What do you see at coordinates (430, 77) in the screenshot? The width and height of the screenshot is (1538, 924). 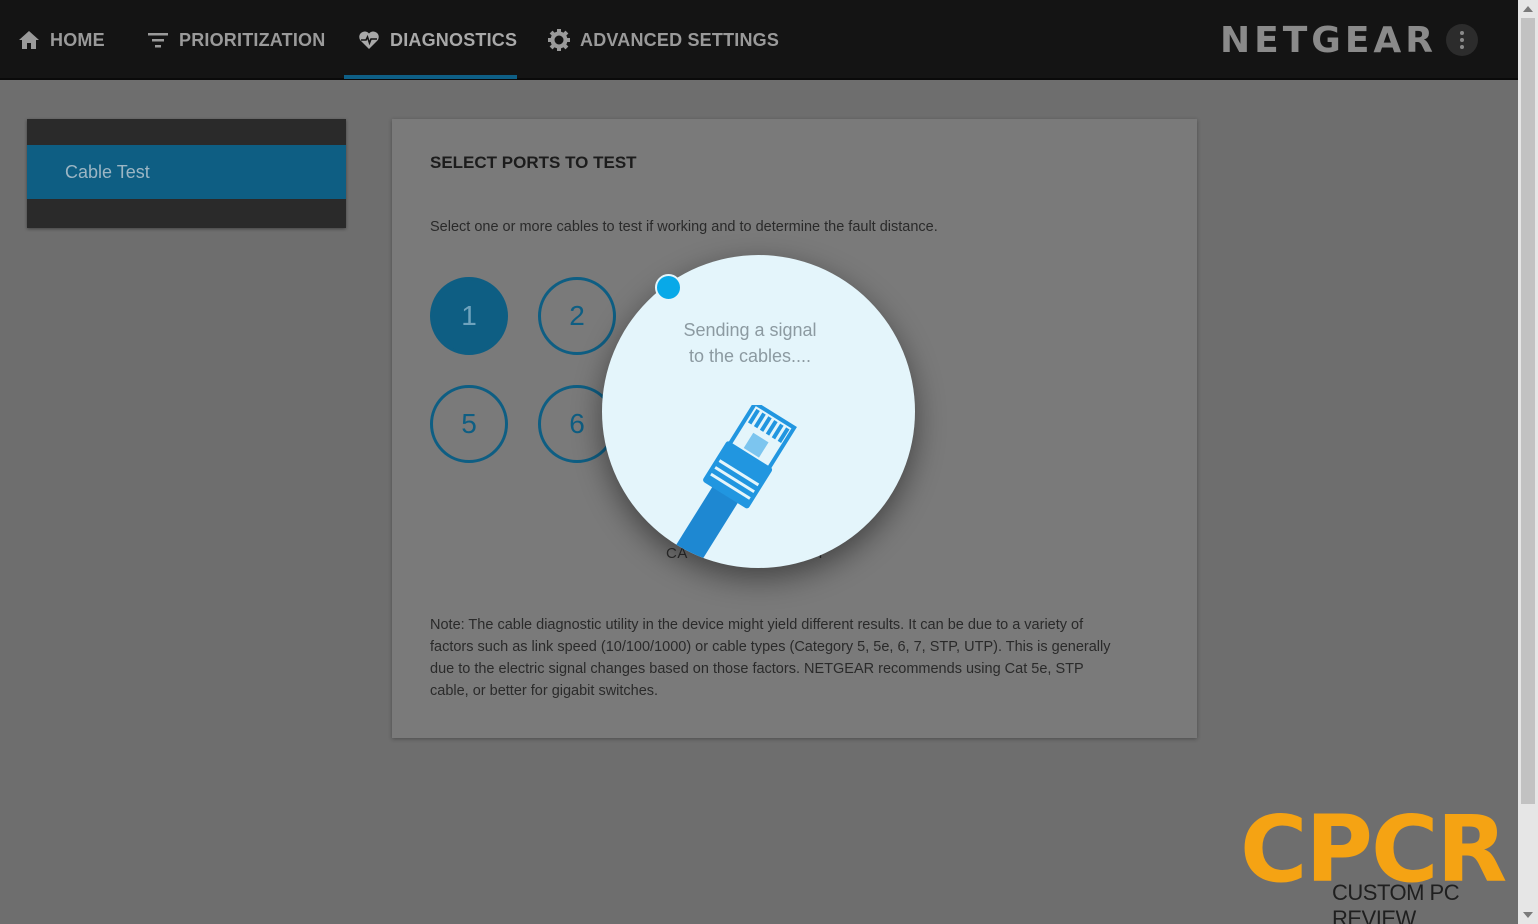 I see `active-tab-indicator` at bounding box center [430, 77].